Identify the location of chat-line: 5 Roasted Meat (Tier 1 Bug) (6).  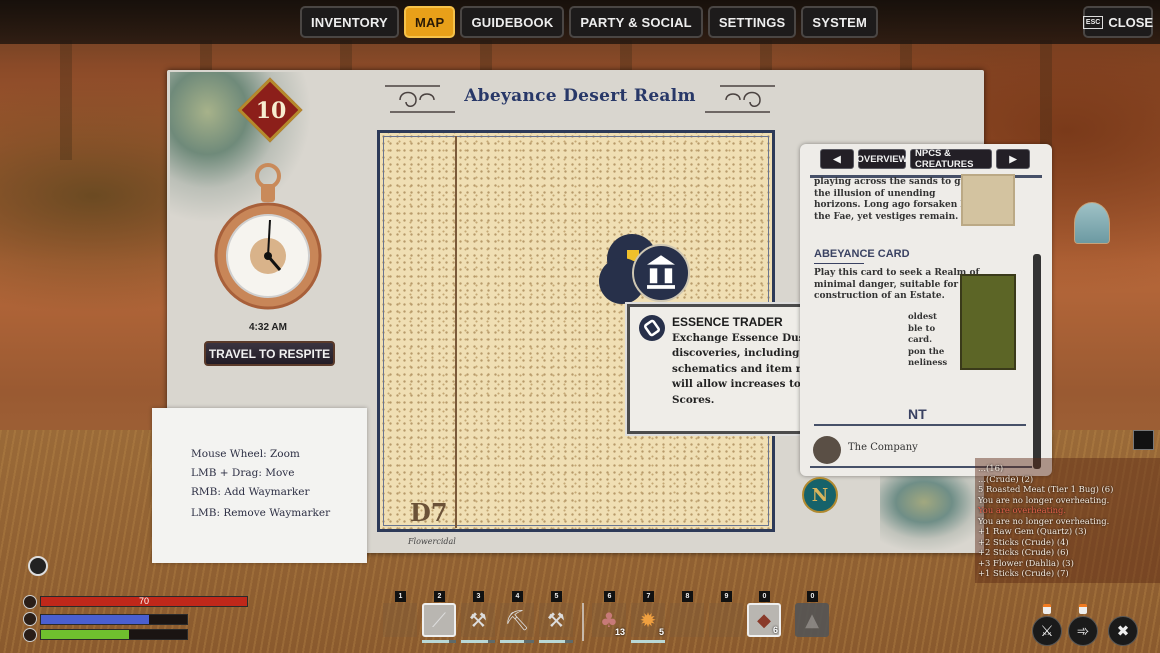
(1046, 489).